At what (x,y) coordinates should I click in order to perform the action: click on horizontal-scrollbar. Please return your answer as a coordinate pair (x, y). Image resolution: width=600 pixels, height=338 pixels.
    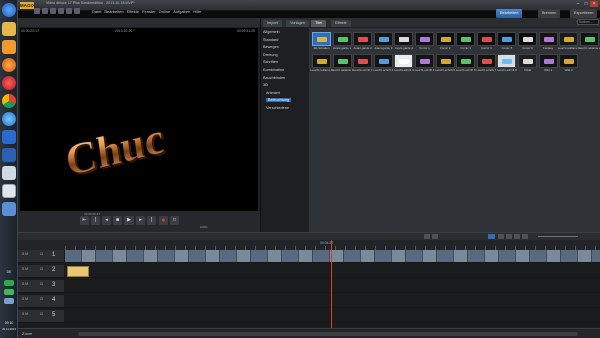
    Looking at the image, I should click on (328, 334).